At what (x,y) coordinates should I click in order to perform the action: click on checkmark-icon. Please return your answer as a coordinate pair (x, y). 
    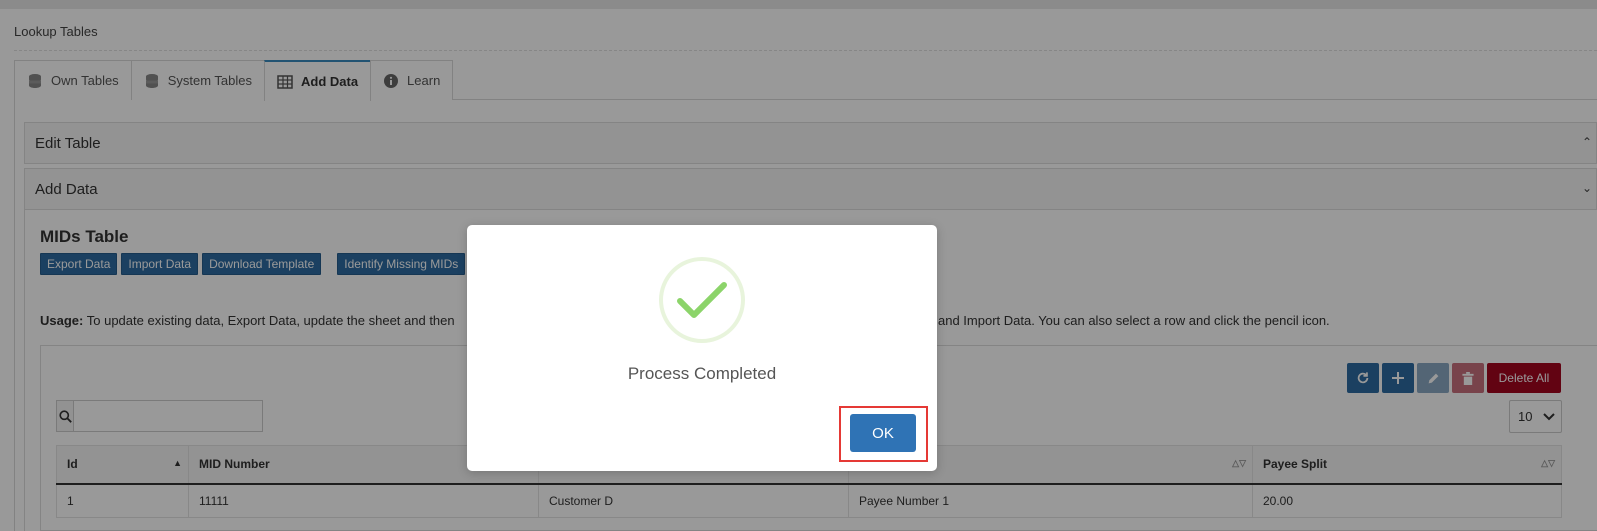
    Looking at the image, I should click on (702, 300).